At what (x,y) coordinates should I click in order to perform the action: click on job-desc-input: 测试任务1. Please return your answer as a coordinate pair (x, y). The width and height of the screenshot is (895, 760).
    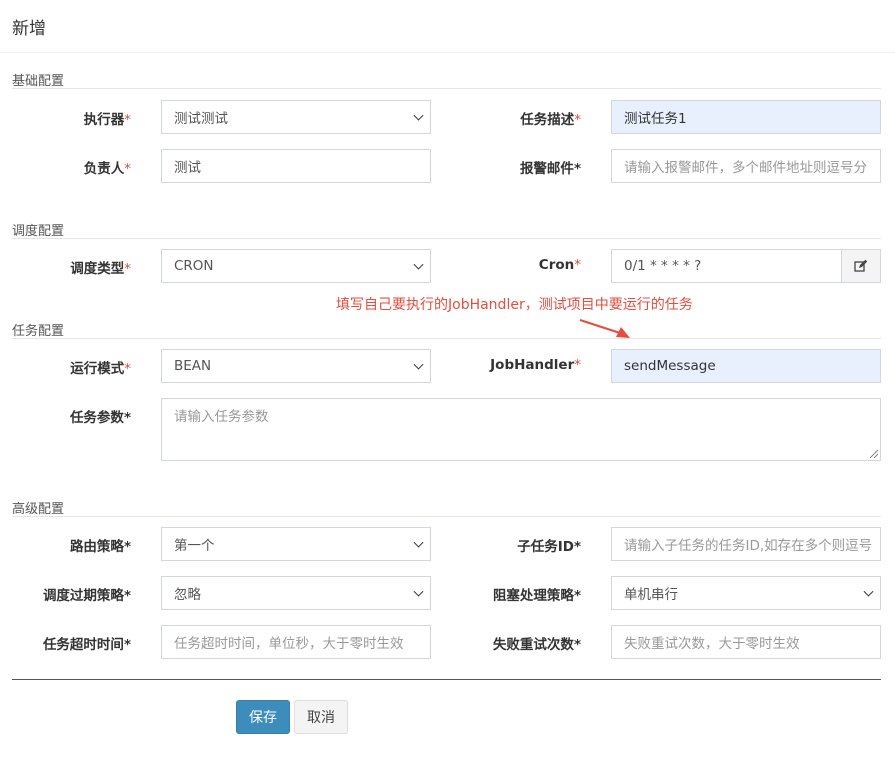
    Looking at the image, I should click on (746, 117).